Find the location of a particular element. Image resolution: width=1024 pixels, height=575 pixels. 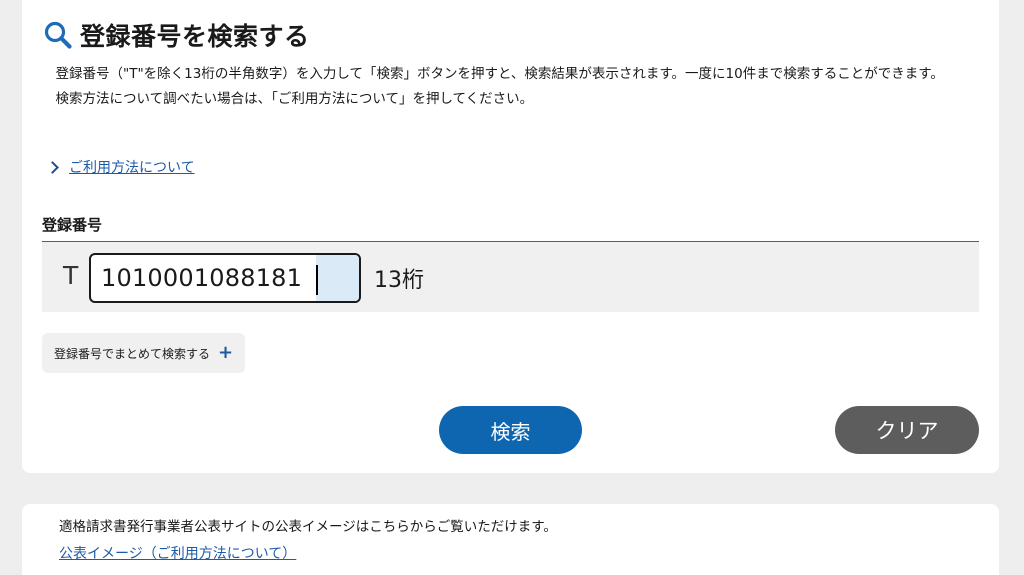

search-button: 検索 is located at coordinates (510, 430).